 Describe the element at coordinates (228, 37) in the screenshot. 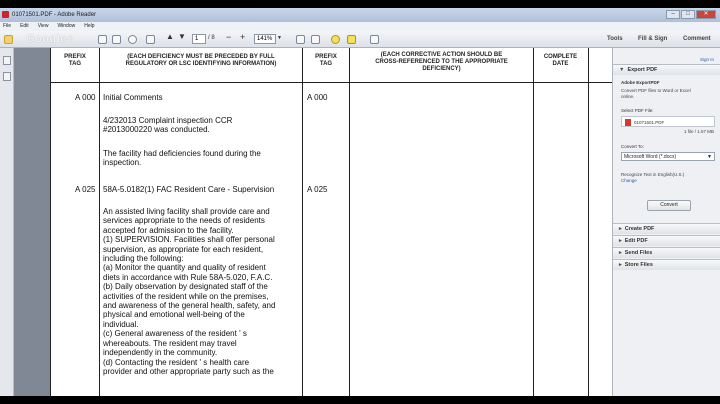

I see `zoom-out-icon: −` at that location.